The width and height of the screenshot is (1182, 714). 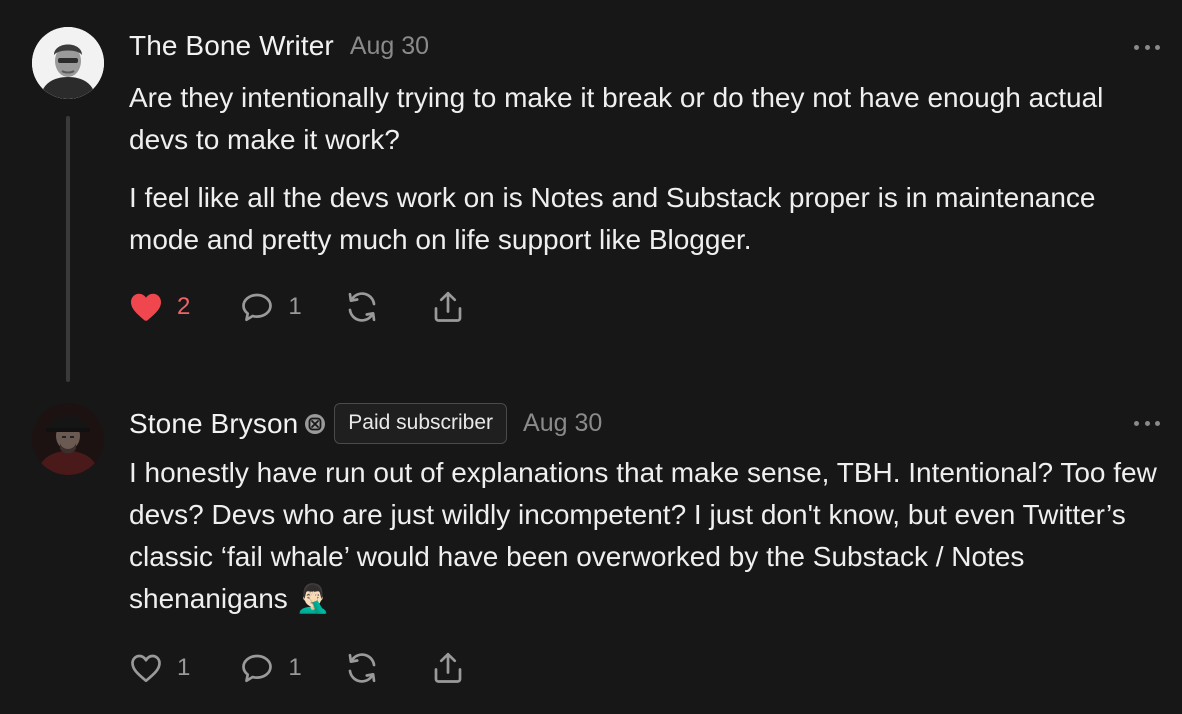 What do you see at coordinates (314, 307) in the screenshot?
I see `comment-actions: 2 1` at bounding box center [314, 307].